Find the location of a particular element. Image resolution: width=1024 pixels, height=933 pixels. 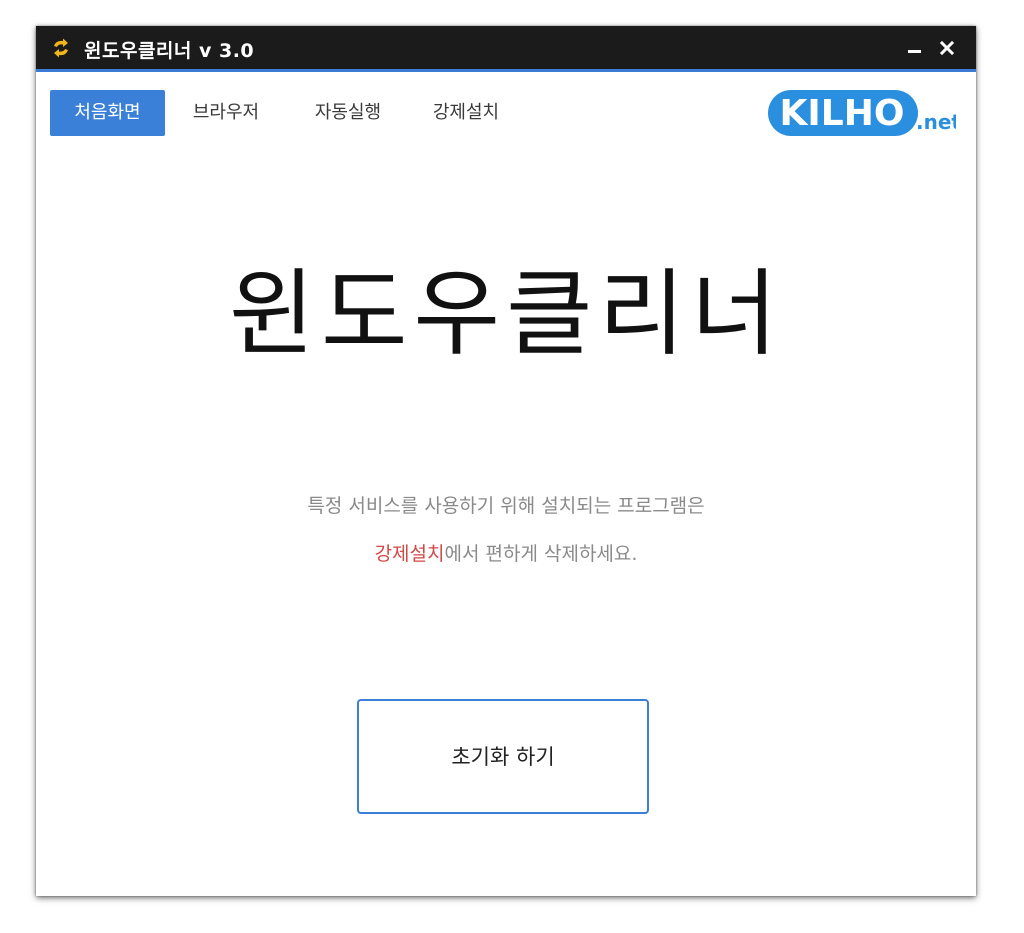

title-bar: 윈도우클리너 v 3.0 is located at coordinates (506, 49).